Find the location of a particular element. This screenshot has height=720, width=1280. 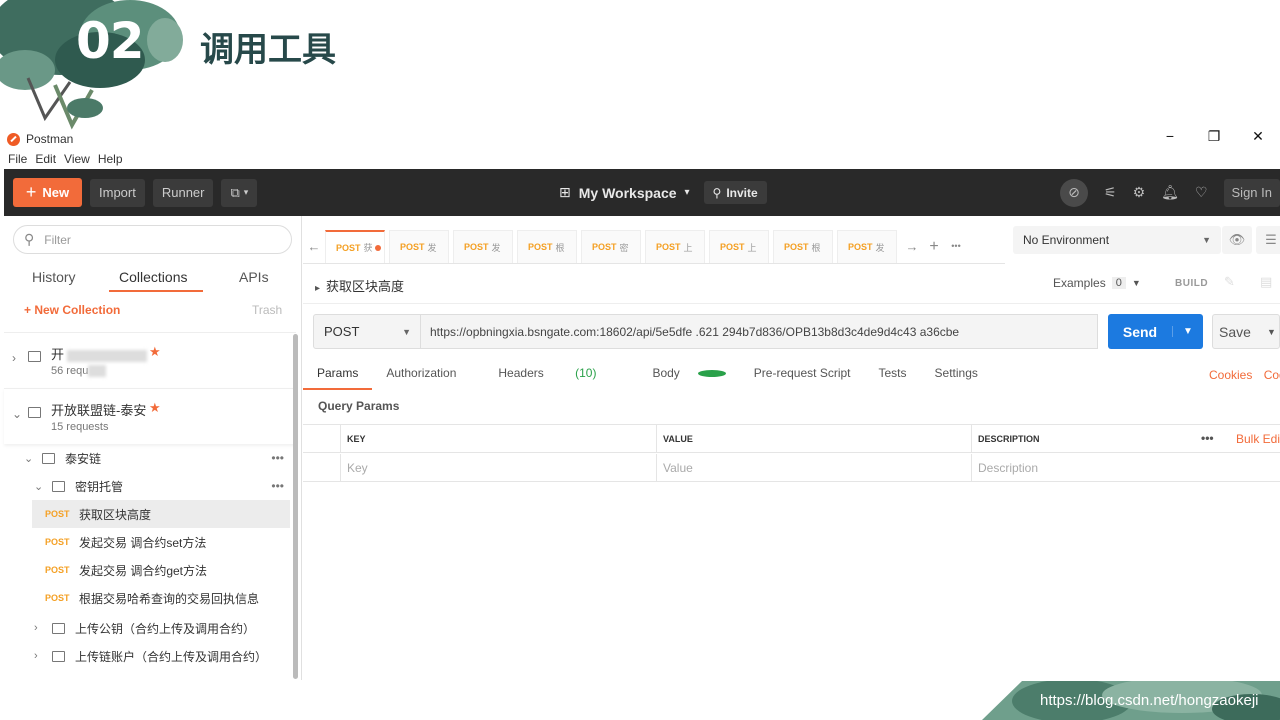

tab-settings: Settings is located at coordinates (956, 377).